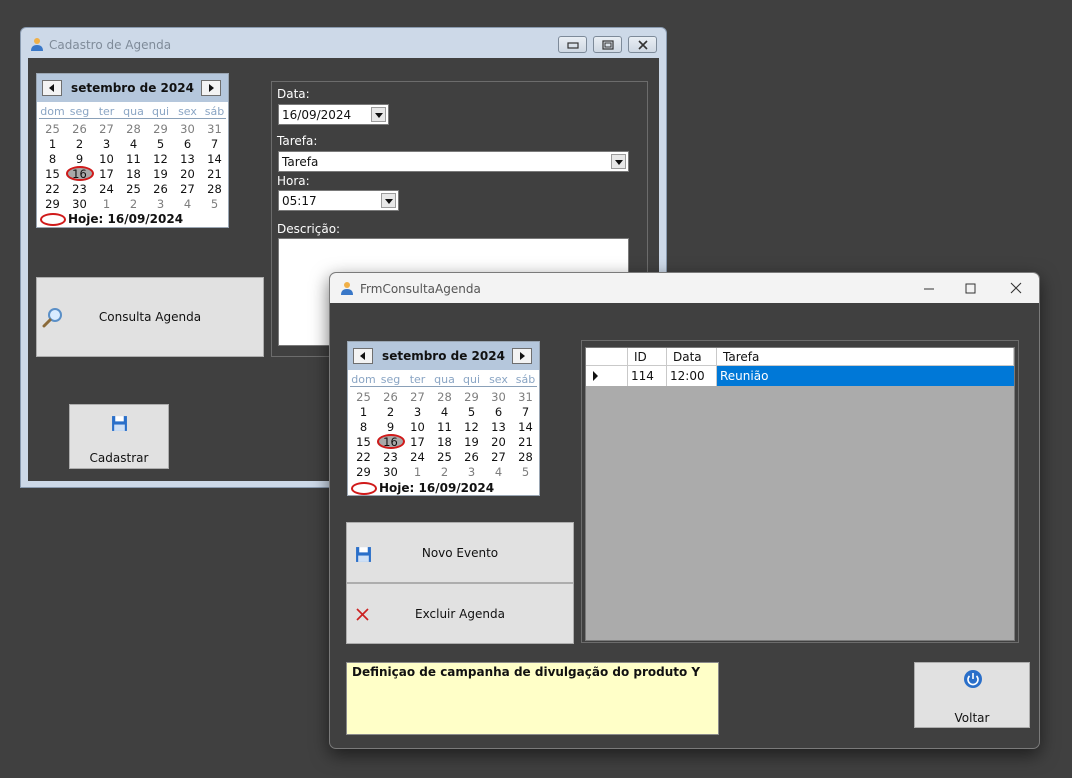 The width and height of the screenshot is (1072, 778). I want to click on column-header-id: ID, so click(647, 357).